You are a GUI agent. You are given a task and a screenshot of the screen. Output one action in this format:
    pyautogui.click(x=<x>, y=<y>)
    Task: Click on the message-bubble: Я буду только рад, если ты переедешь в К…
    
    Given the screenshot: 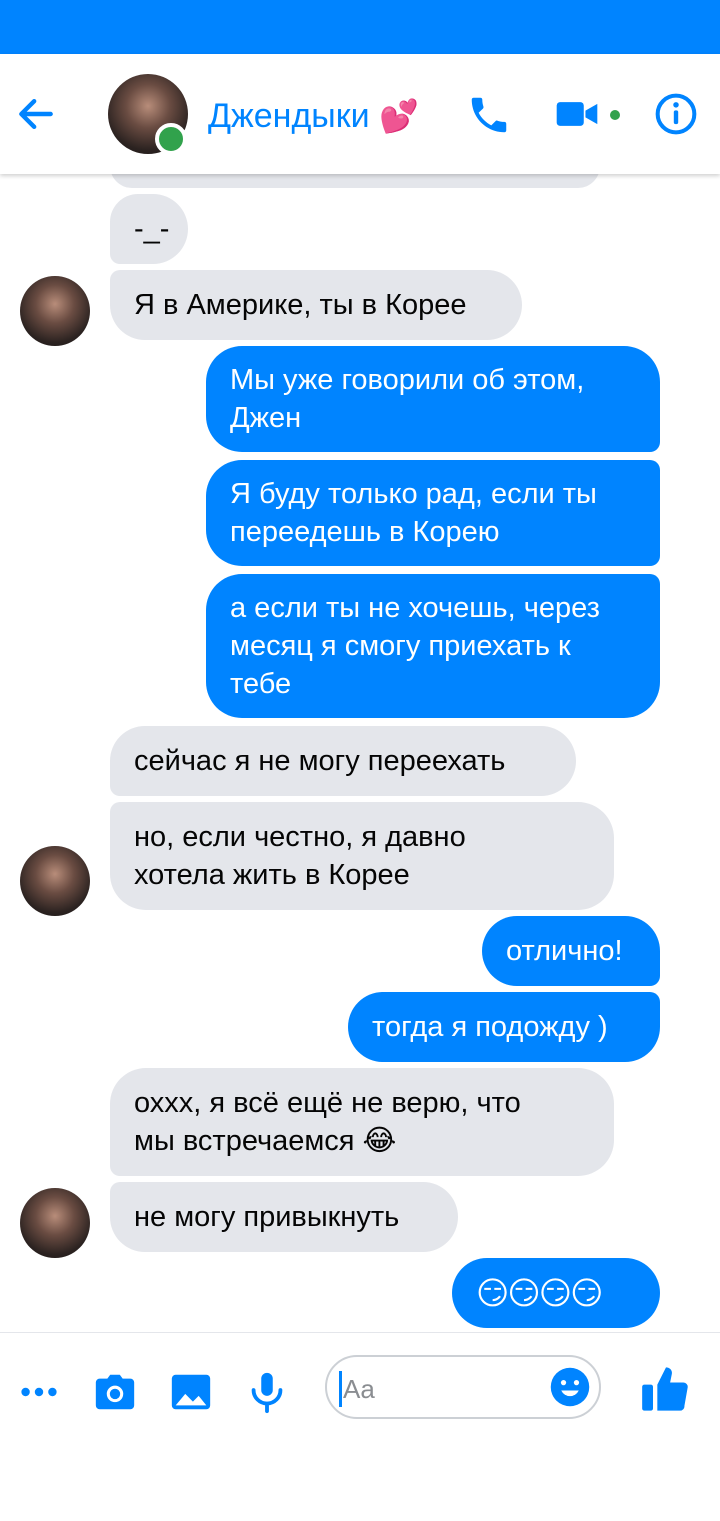 What is the action you would take?
    pyautogui.click(x=433, y=513)
    